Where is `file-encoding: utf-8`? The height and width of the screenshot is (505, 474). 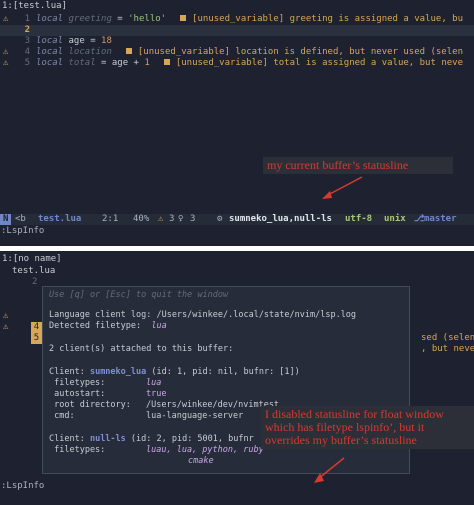 file-encoding: utf-8 is located at coordinates (359, 219).